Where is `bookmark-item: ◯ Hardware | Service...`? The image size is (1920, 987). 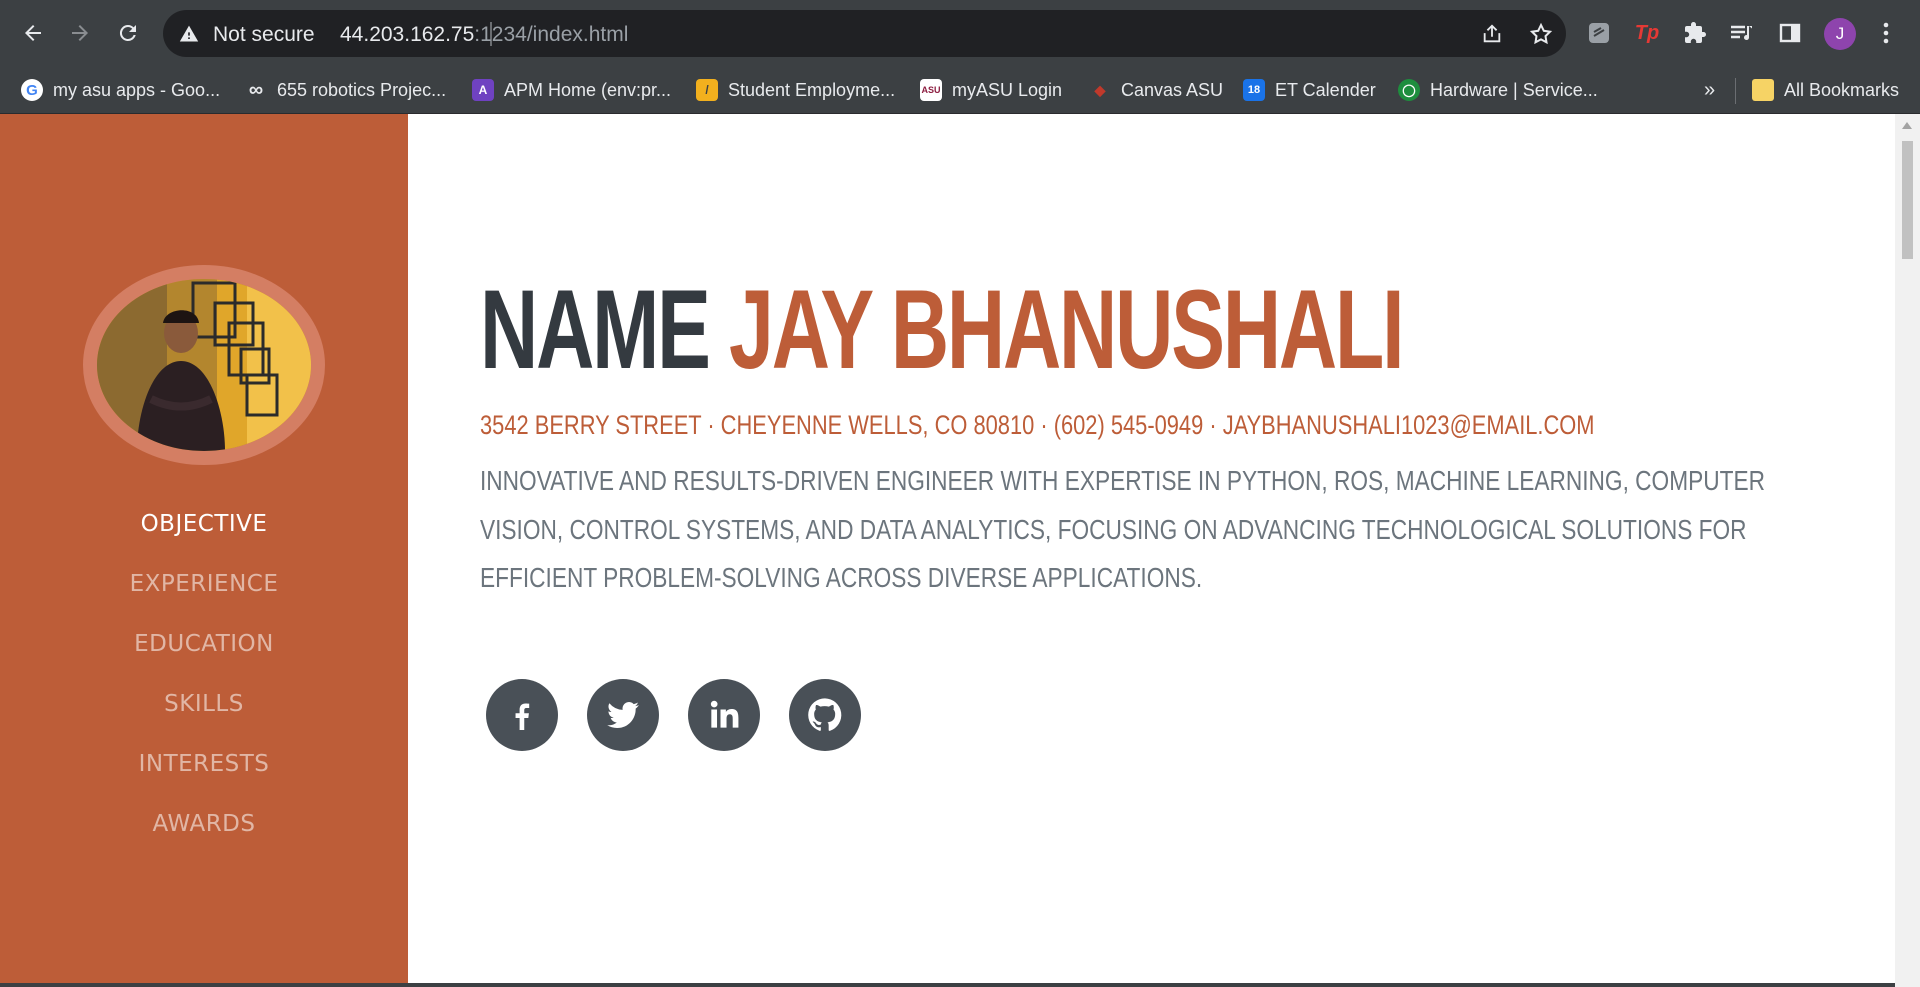 bookmark-item: ◯ Hardware | Service... is located at coordinates (1498, 90).